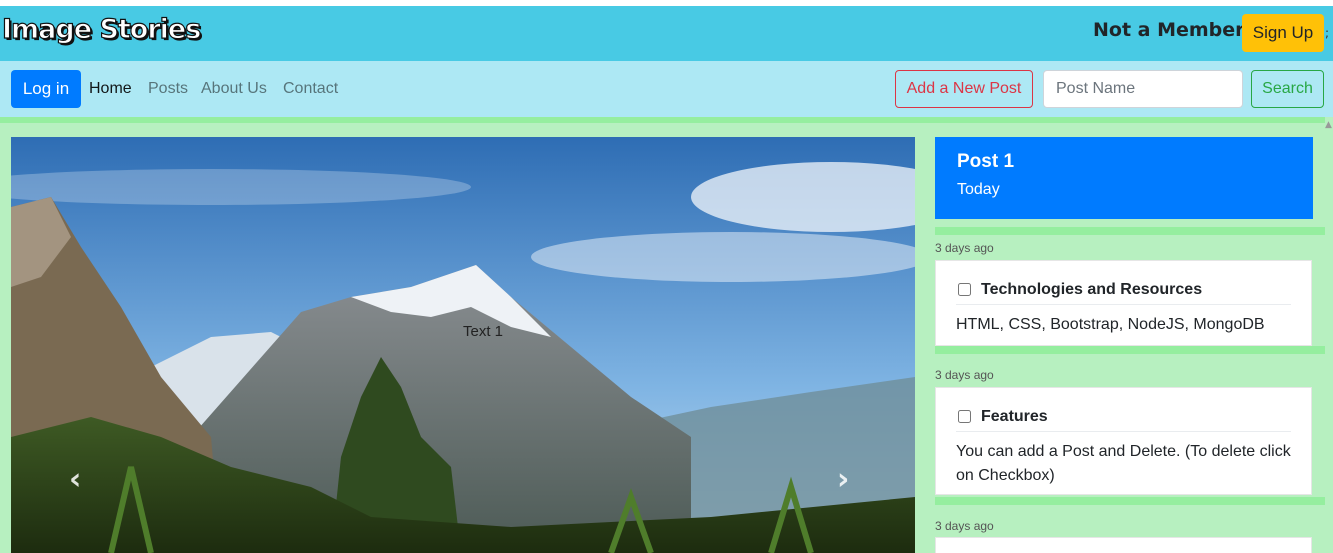 The image size is (1333, 553). Describe the element at coordinates (1287, 89) in the screenshot. I see `search-button: Search` at that location.